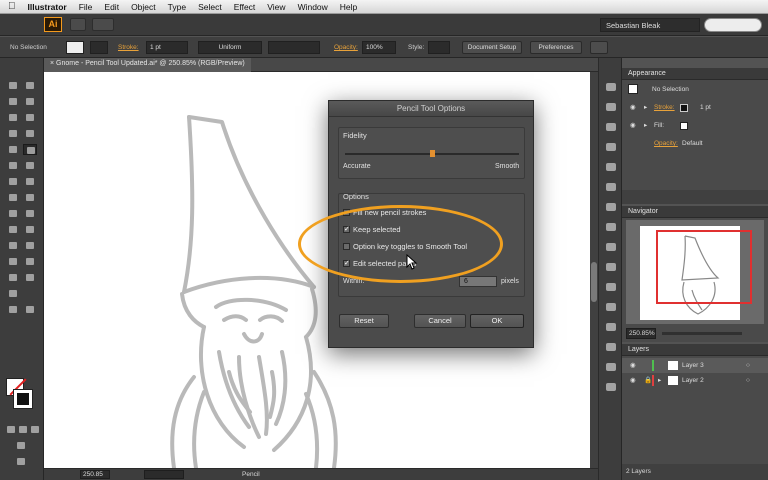 The width and height of the screenshot is (768, 480). What do you see at coordinates (99, 47) in the screenshot?
I see `stroke-swatch` at bounding box center [99, 47].